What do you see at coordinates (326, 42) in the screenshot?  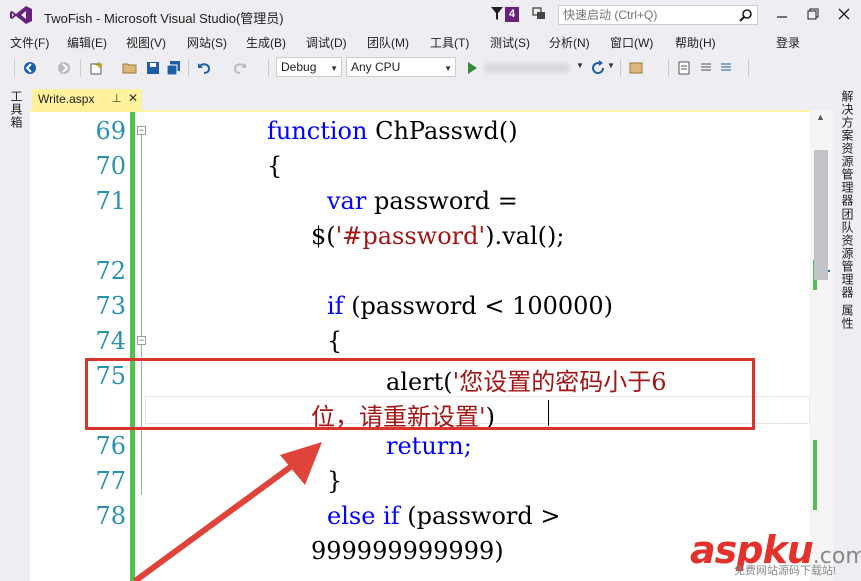 I see `menu-debug: 调试(D)` at bounding box center [326, 42].